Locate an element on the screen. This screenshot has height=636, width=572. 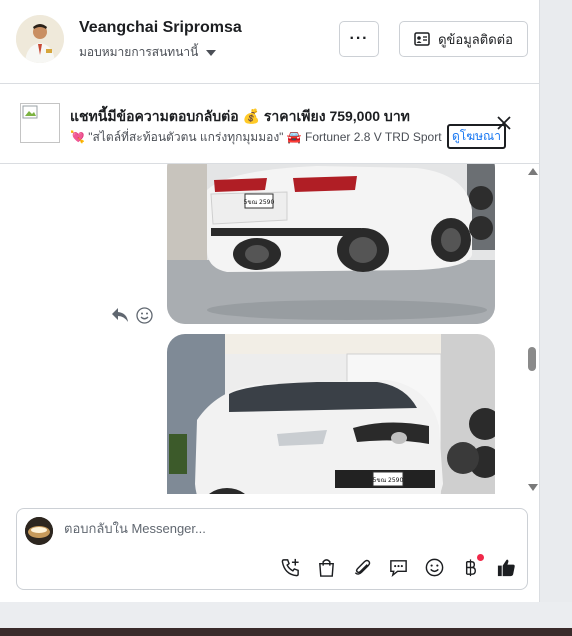
shopping-bag-icon is located at coordinates (326, 567).